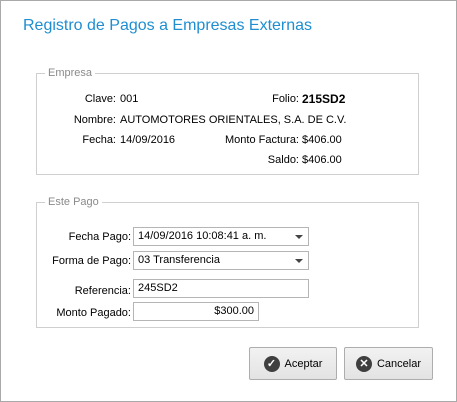  What do you see at coordinates (363, 363) in the screenshot?
I see `close-circle-icon: ✕` at bounding box center [363, 363].